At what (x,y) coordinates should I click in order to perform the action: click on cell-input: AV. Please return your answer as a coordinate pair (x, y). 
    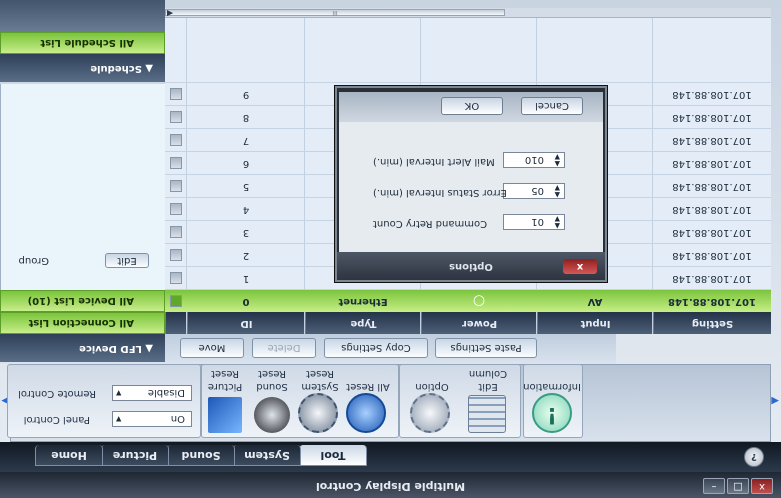
    Looking at the image, I should click on (595, 301).